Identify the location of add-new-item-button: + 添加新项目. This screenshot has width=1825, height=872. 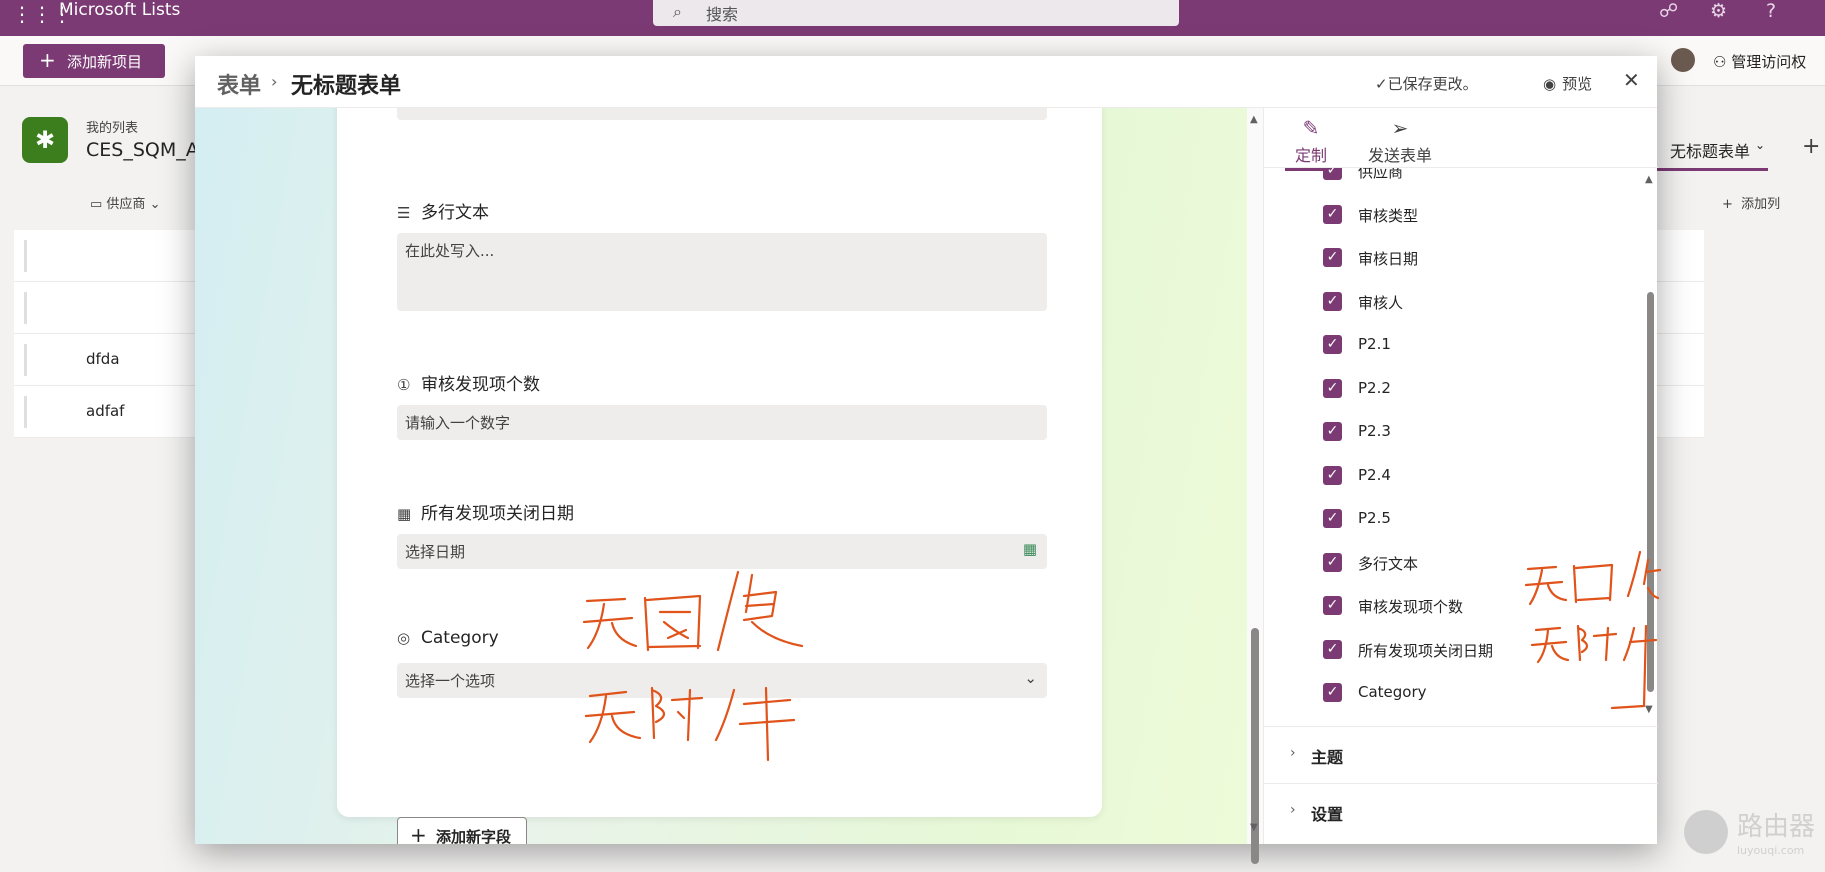
(94, 61).